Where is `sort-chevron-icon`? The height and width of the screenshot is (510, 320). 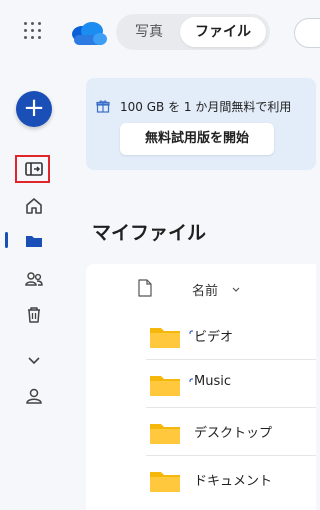 sort-chevron-icon is located at coordinates (236, 287).